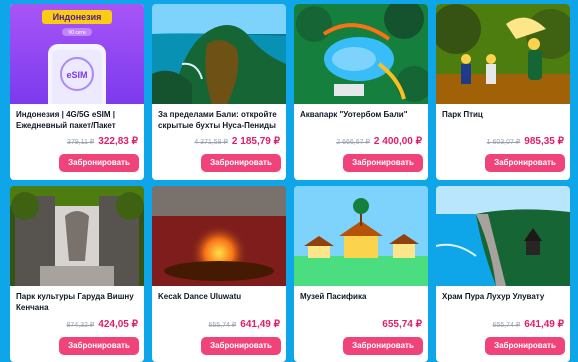 The width and height of the screenshot is (578, 362). What do you see at coordinates (118, 324) in the screenshot?
I see `current-price: 424,05 ₽` at bounding box center [118, 324].